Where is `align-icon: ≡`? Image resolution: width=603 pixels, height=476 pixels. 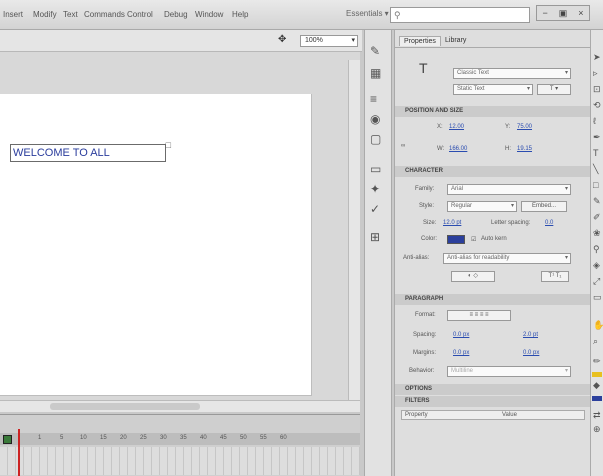 align-icon: ≡ is located at coordinates (373, 99).